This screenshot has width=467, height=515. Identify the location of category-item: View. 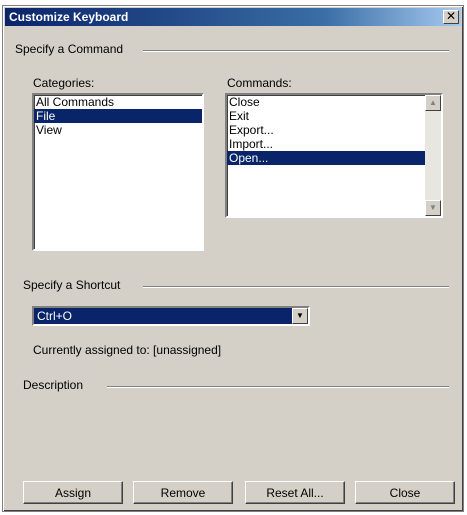
(118, 130).